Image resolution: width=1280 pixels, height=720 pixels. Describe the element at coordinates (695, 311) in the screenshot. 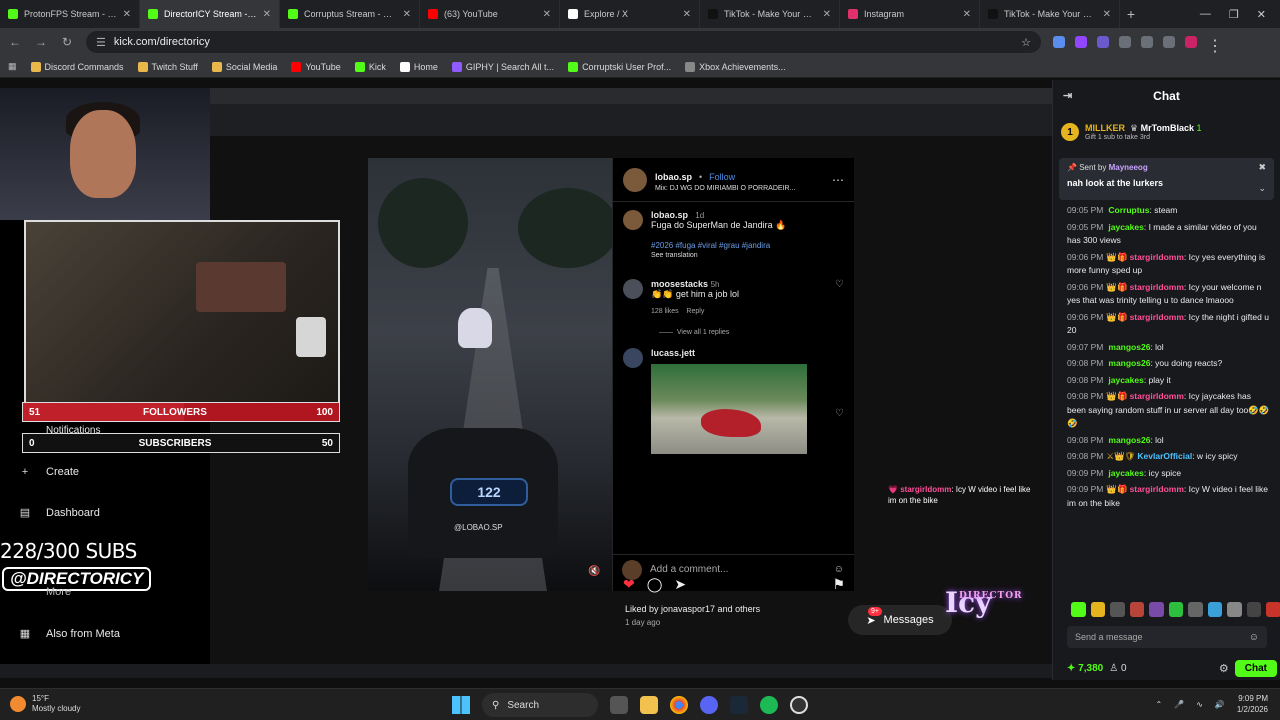

I see `reply-link: Reply` at that location.